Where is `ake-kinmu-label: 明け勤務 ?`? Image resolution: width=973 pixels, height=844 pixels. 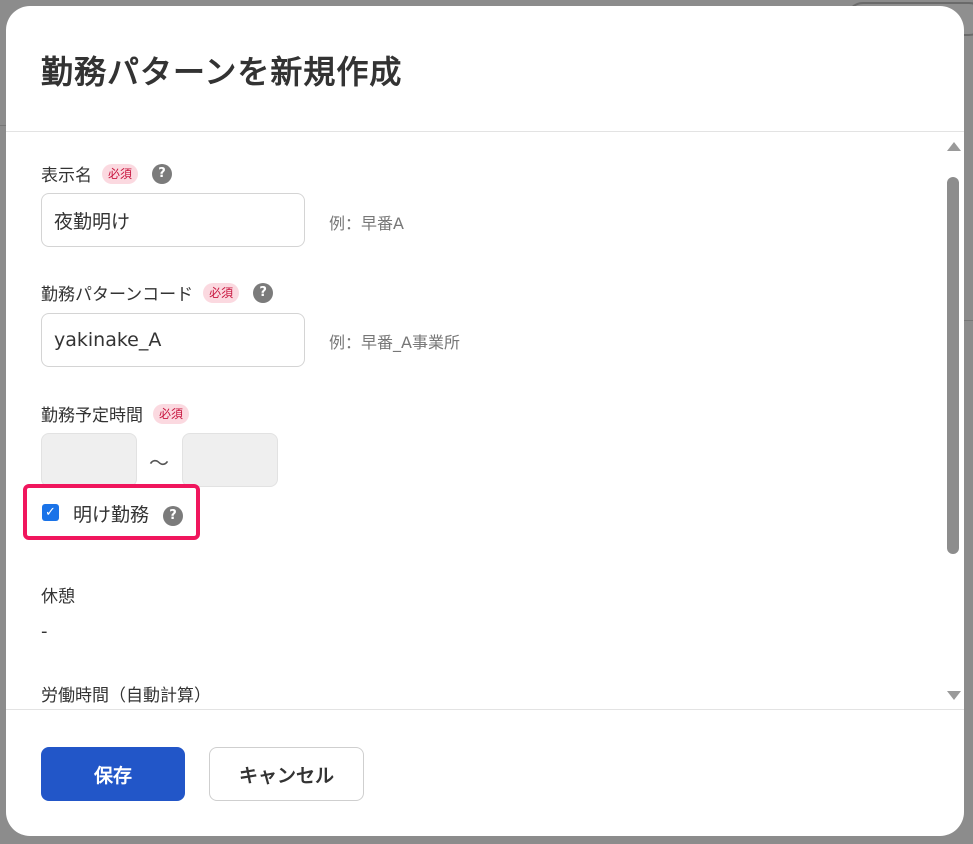 ake-kinmu-label: 明け勤務 ? is located at coordinates (128, 513).